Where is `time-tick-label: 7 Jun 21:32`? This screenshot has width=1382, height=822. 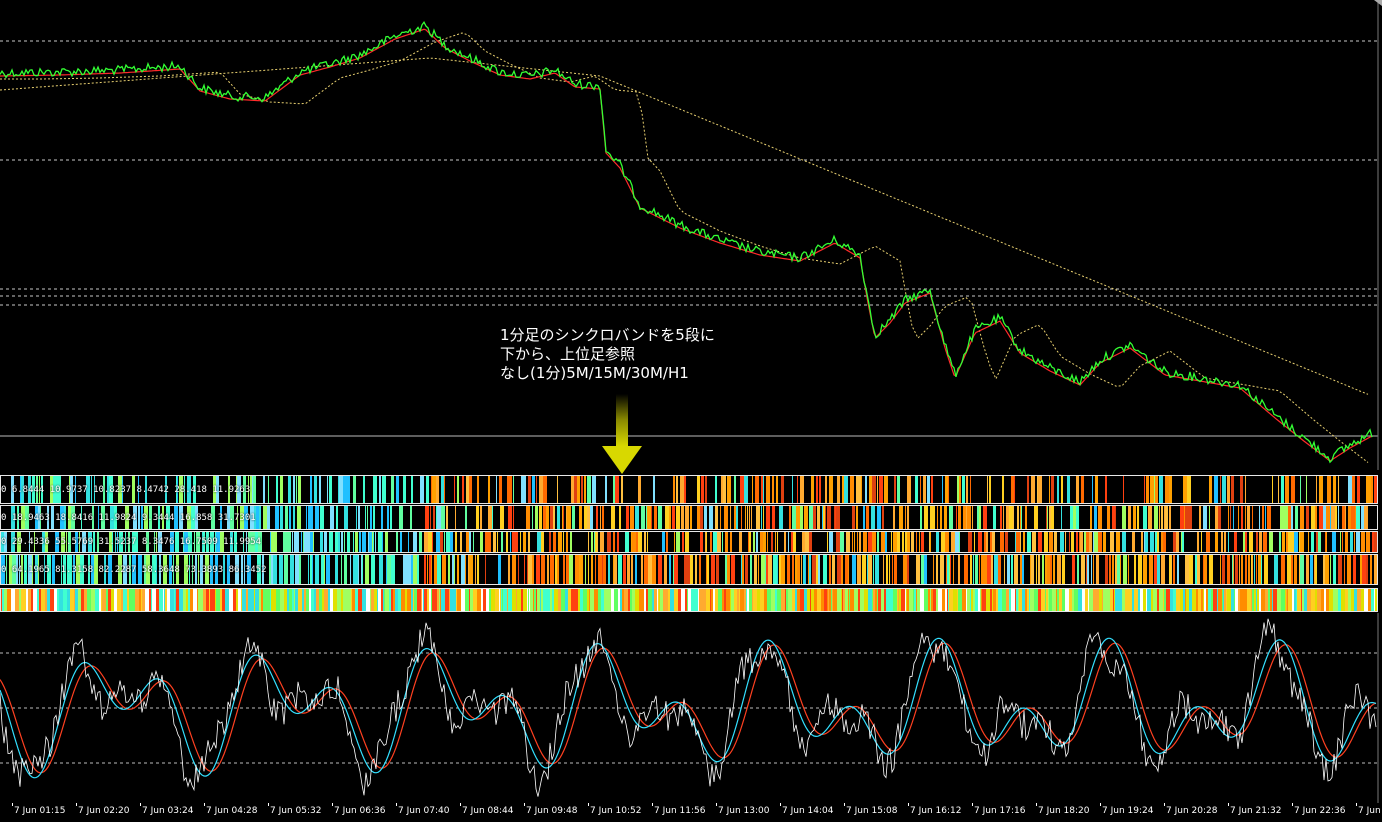
time-tick-label: 7 Jun 21:32 is located at coordinates (1256, 811).